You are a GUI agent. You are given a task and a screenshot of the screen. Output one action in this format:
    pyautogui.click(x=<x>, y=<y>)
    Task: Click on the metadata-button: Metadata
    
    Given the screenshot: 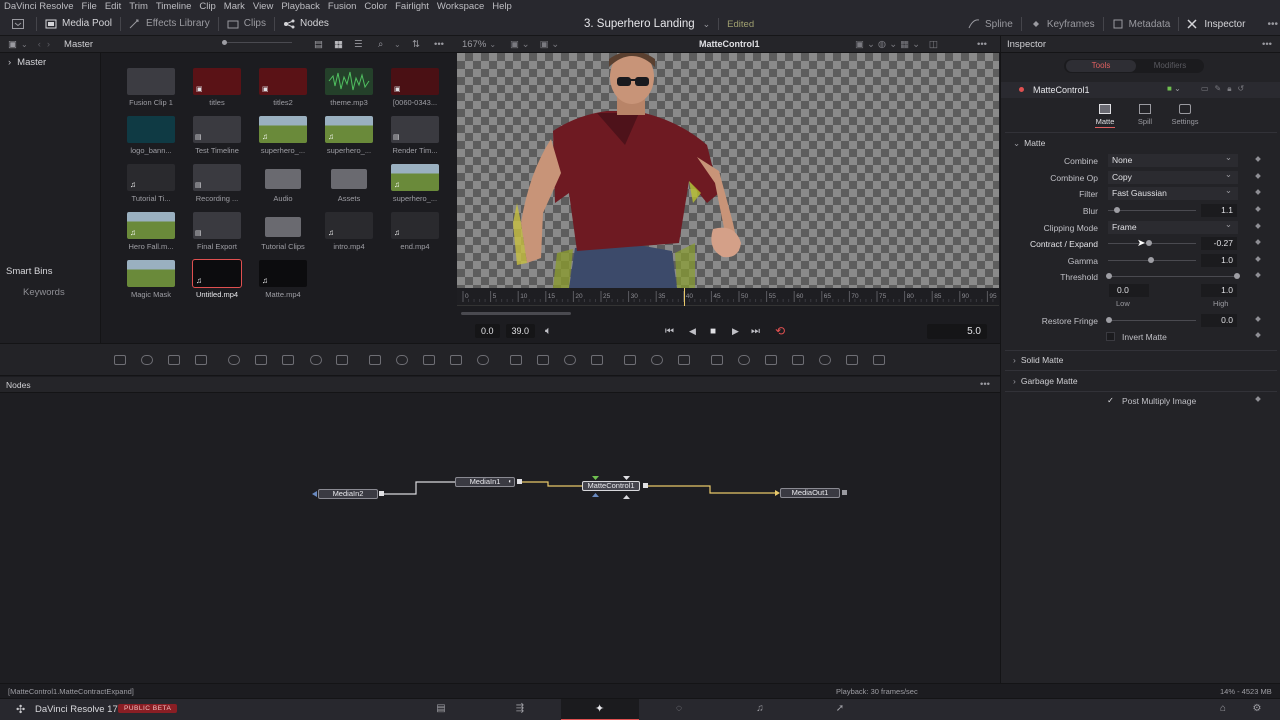 What is the action you would take?
    pyautogui.click(x=1141, y=24)
    